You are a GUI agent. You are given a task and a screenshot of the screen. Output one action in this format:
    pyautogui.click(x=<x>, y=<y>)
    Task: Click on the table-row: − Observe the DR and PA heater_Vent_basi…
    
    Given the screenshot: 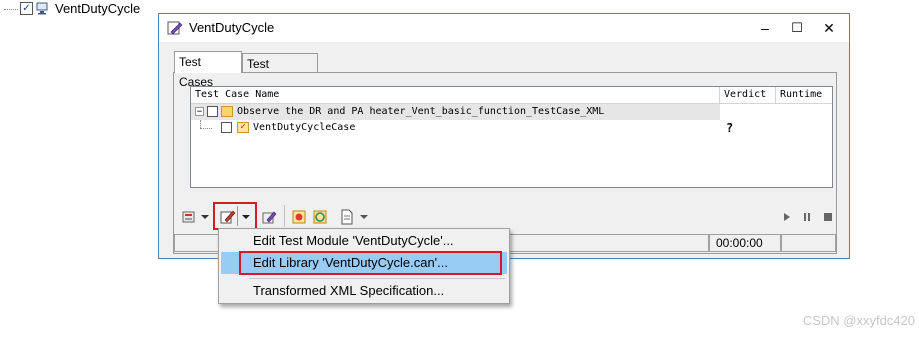 What is the action you would take?
    pyautogui.click(x=511, y=112)
    